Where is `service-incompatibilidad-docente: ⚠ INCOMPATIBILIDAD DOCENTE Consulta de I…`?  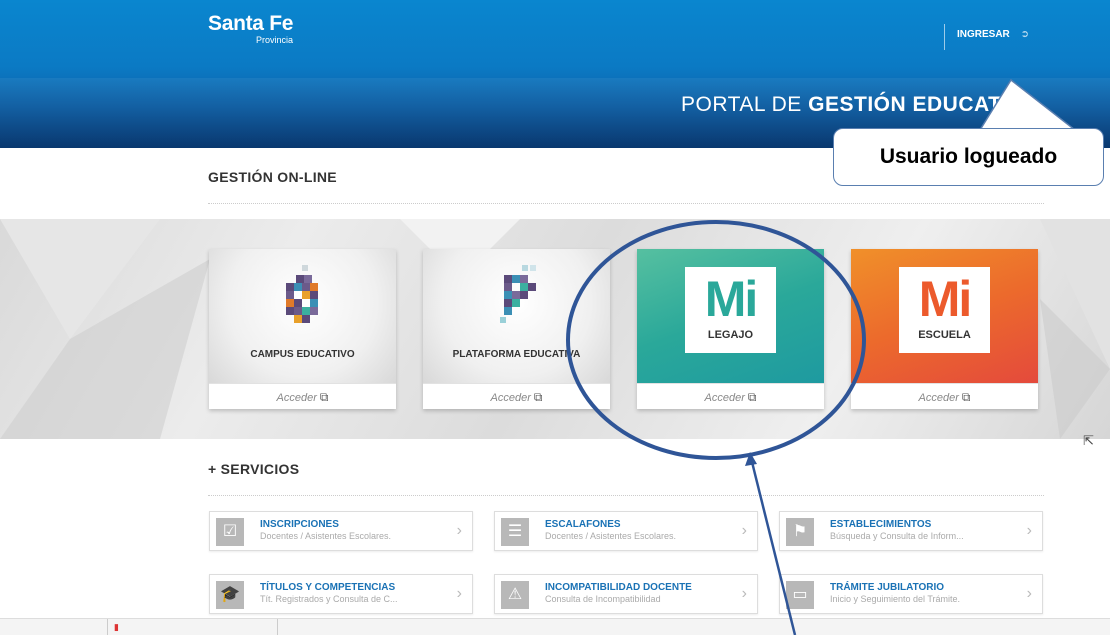
service-incompatibilidad-docente: ⚠ INCOMPATIBILIDAD DOCENTE Consulta de I… is located at coordinates (626, 594).